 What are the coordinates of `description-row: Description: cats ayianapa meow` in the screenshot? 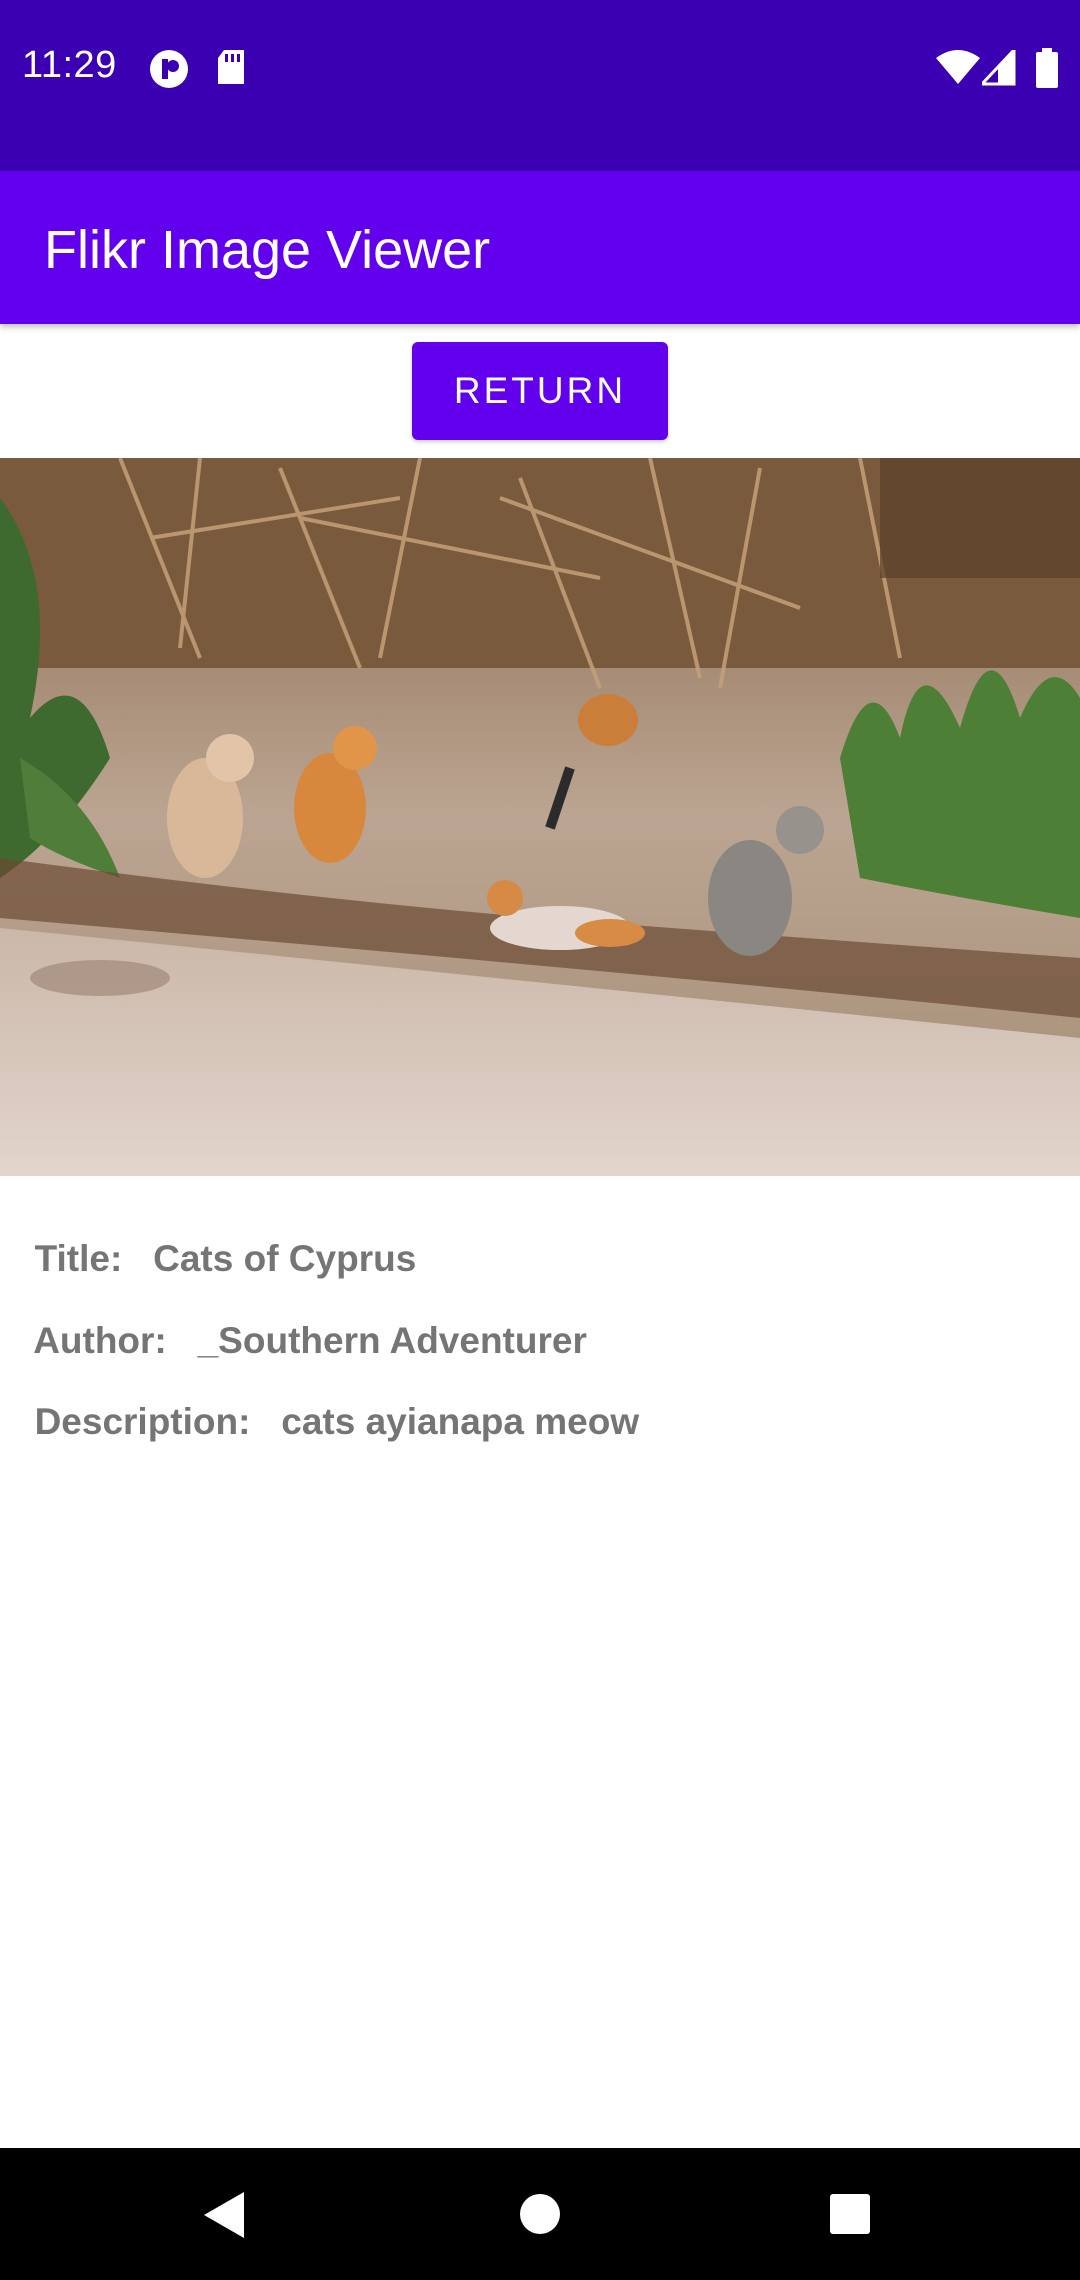 It's located at (327, 1401).